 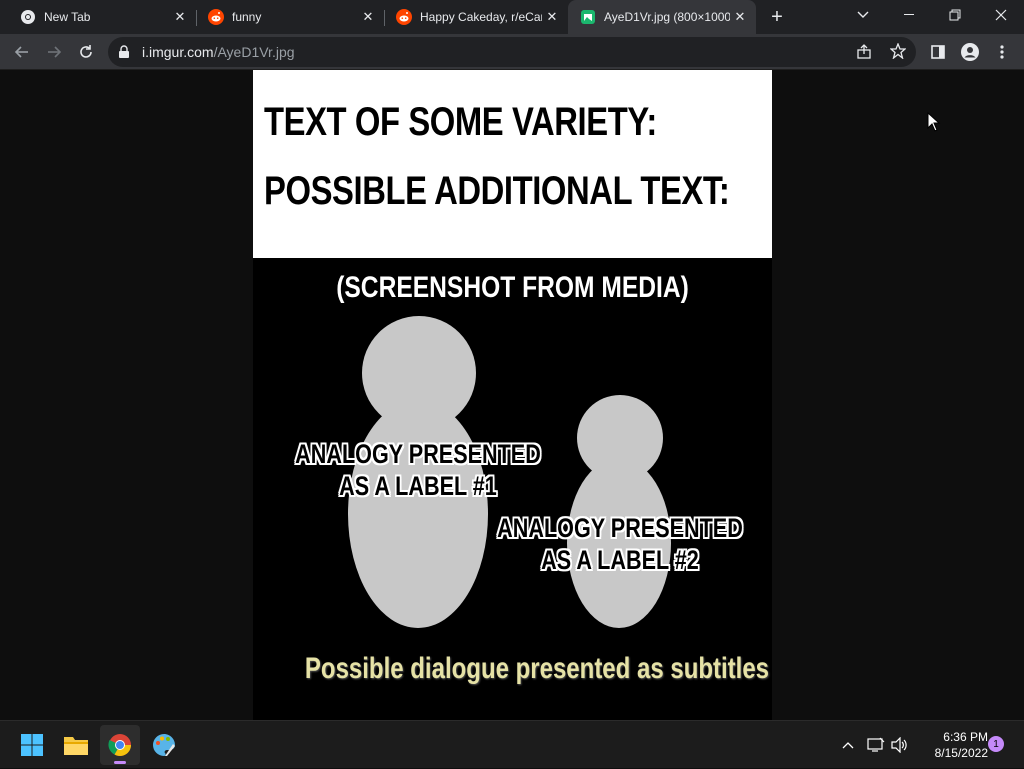 I want to click on url-host: i.imgur.com, so click(x=178, y=52).